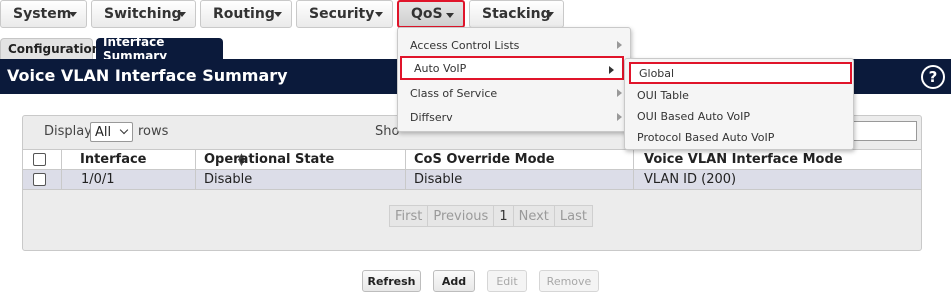 The height and width of the screenshot is (302, 951). I want to click on select-all-checkbox, so click(39, 159).